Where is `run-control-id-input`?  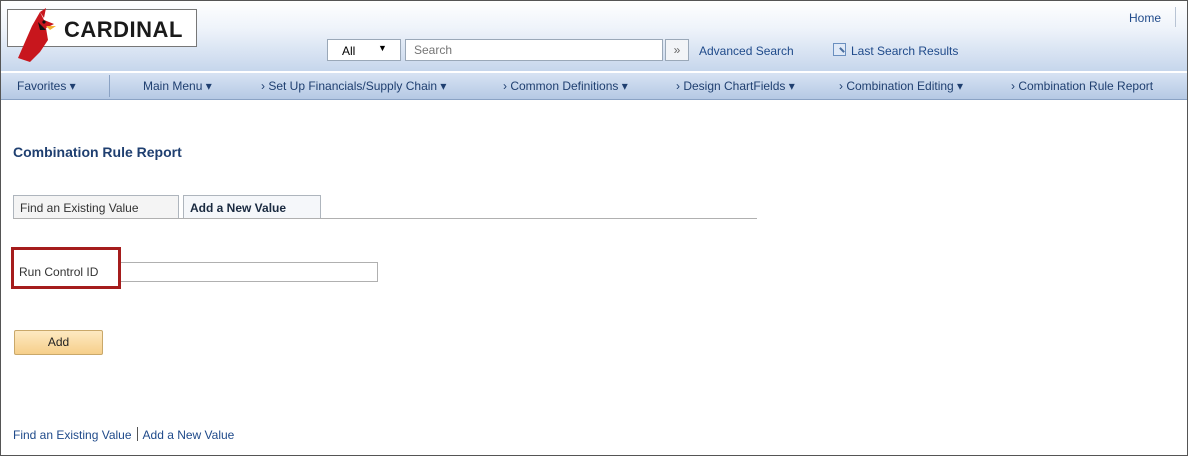 run-control-id-input is located at coordinates (248, 272).